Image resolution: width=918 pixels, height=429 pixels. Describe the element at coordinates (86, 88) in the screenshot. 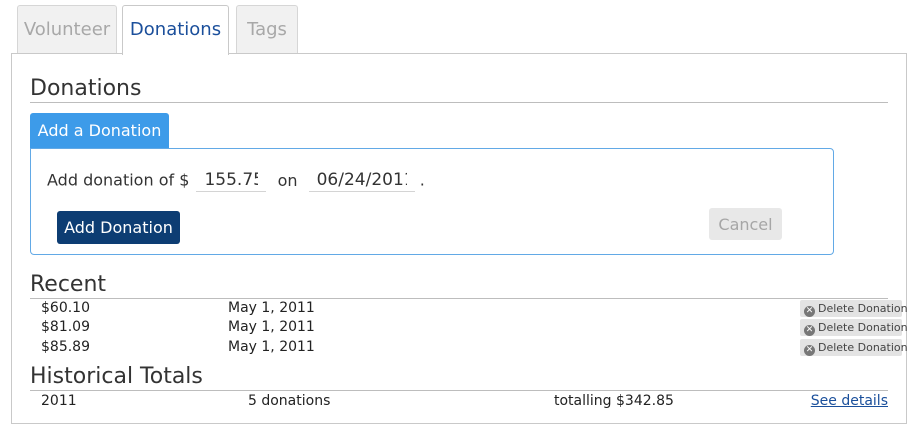

I see `donations-heading: Donations` at that location.